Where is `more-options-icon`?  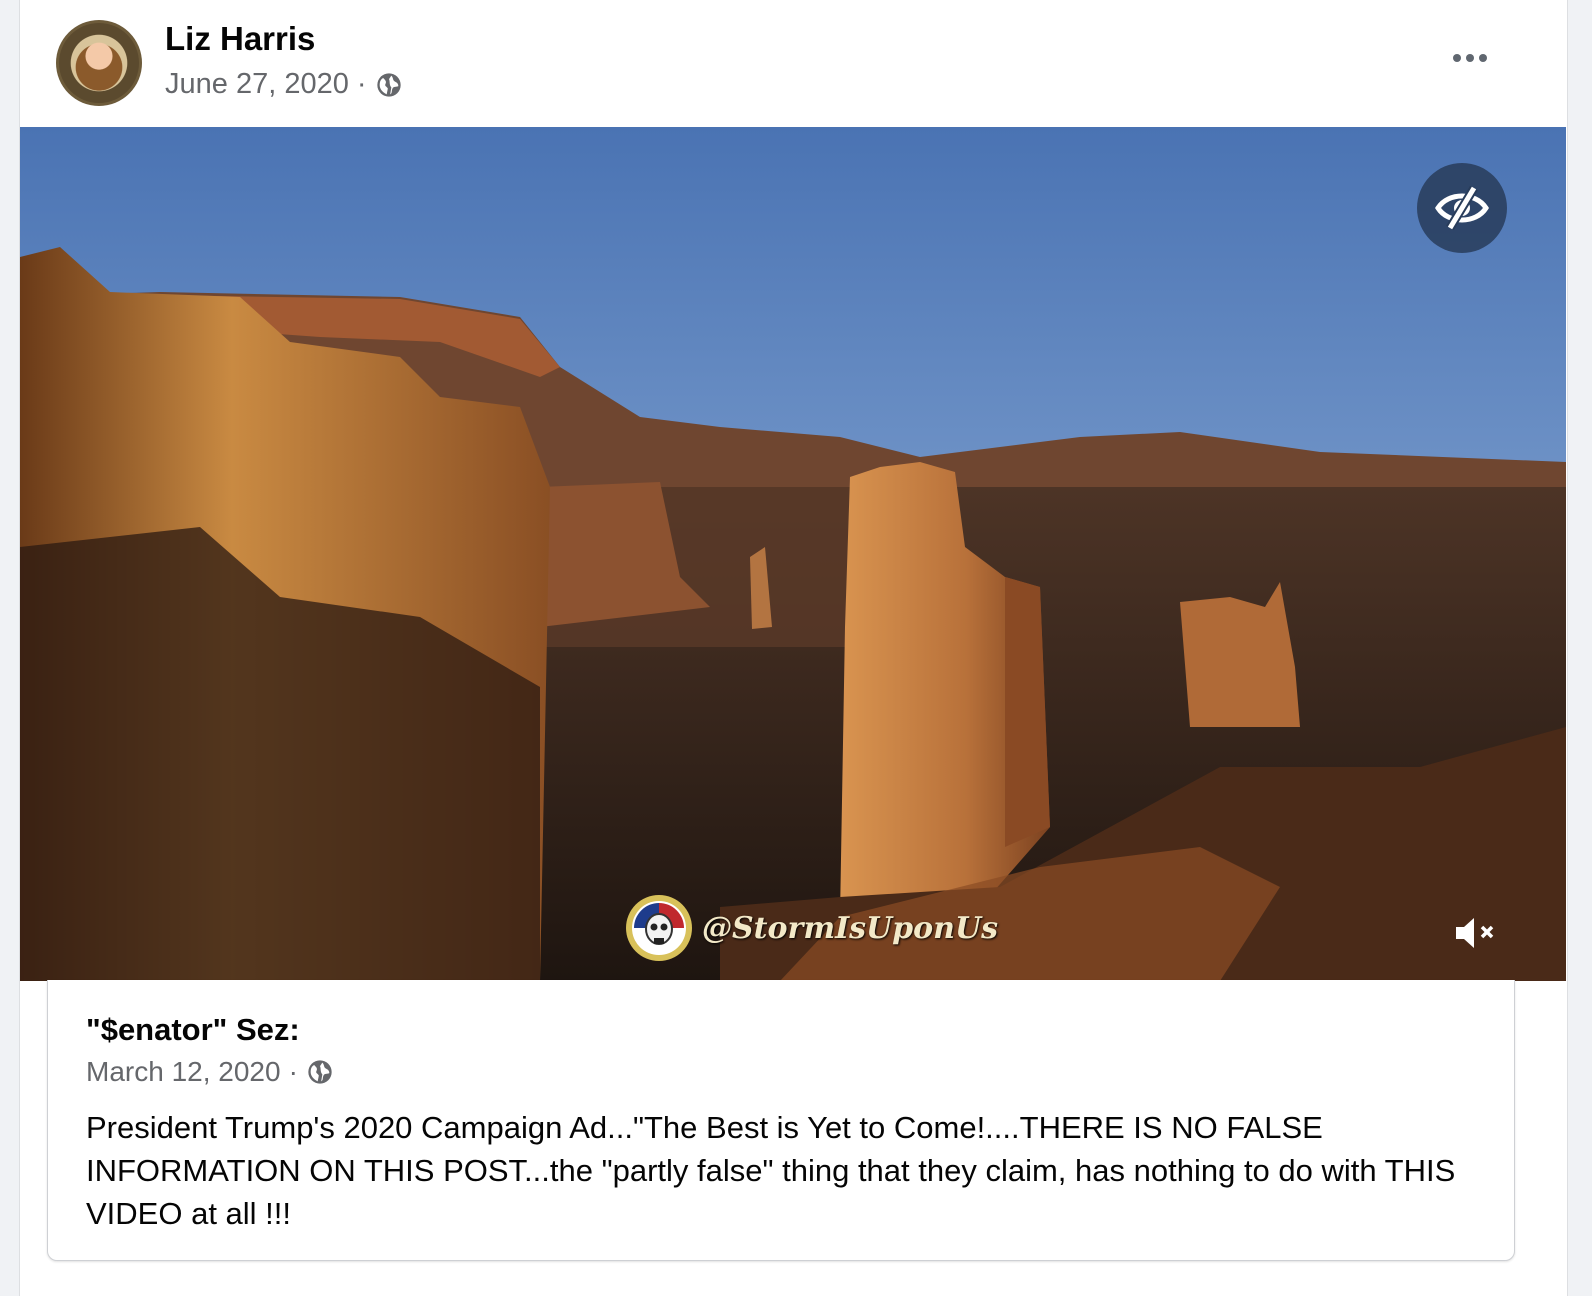 more-options-icon is located at coordinates (1457, 58).